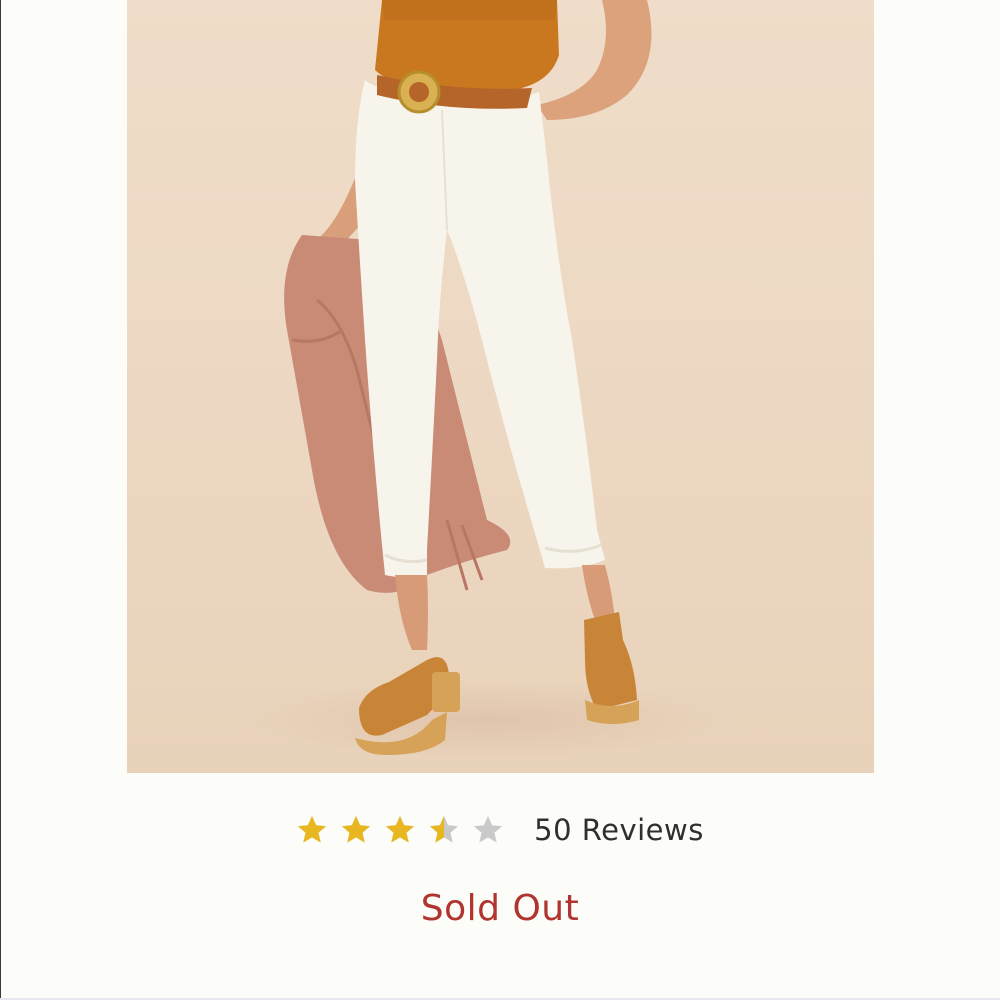 The height and width of the screenshot is (1000, 1000). Describe the element at coordinates (444, 829) in the screenshot. I see `star-half-icon` at that location.